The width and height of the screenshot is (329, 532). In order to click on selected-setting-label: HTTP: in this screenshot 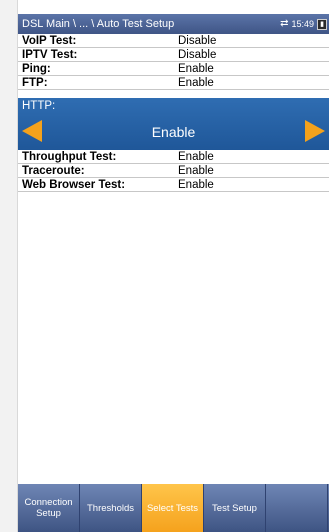, I will do `click(39, 106)`.